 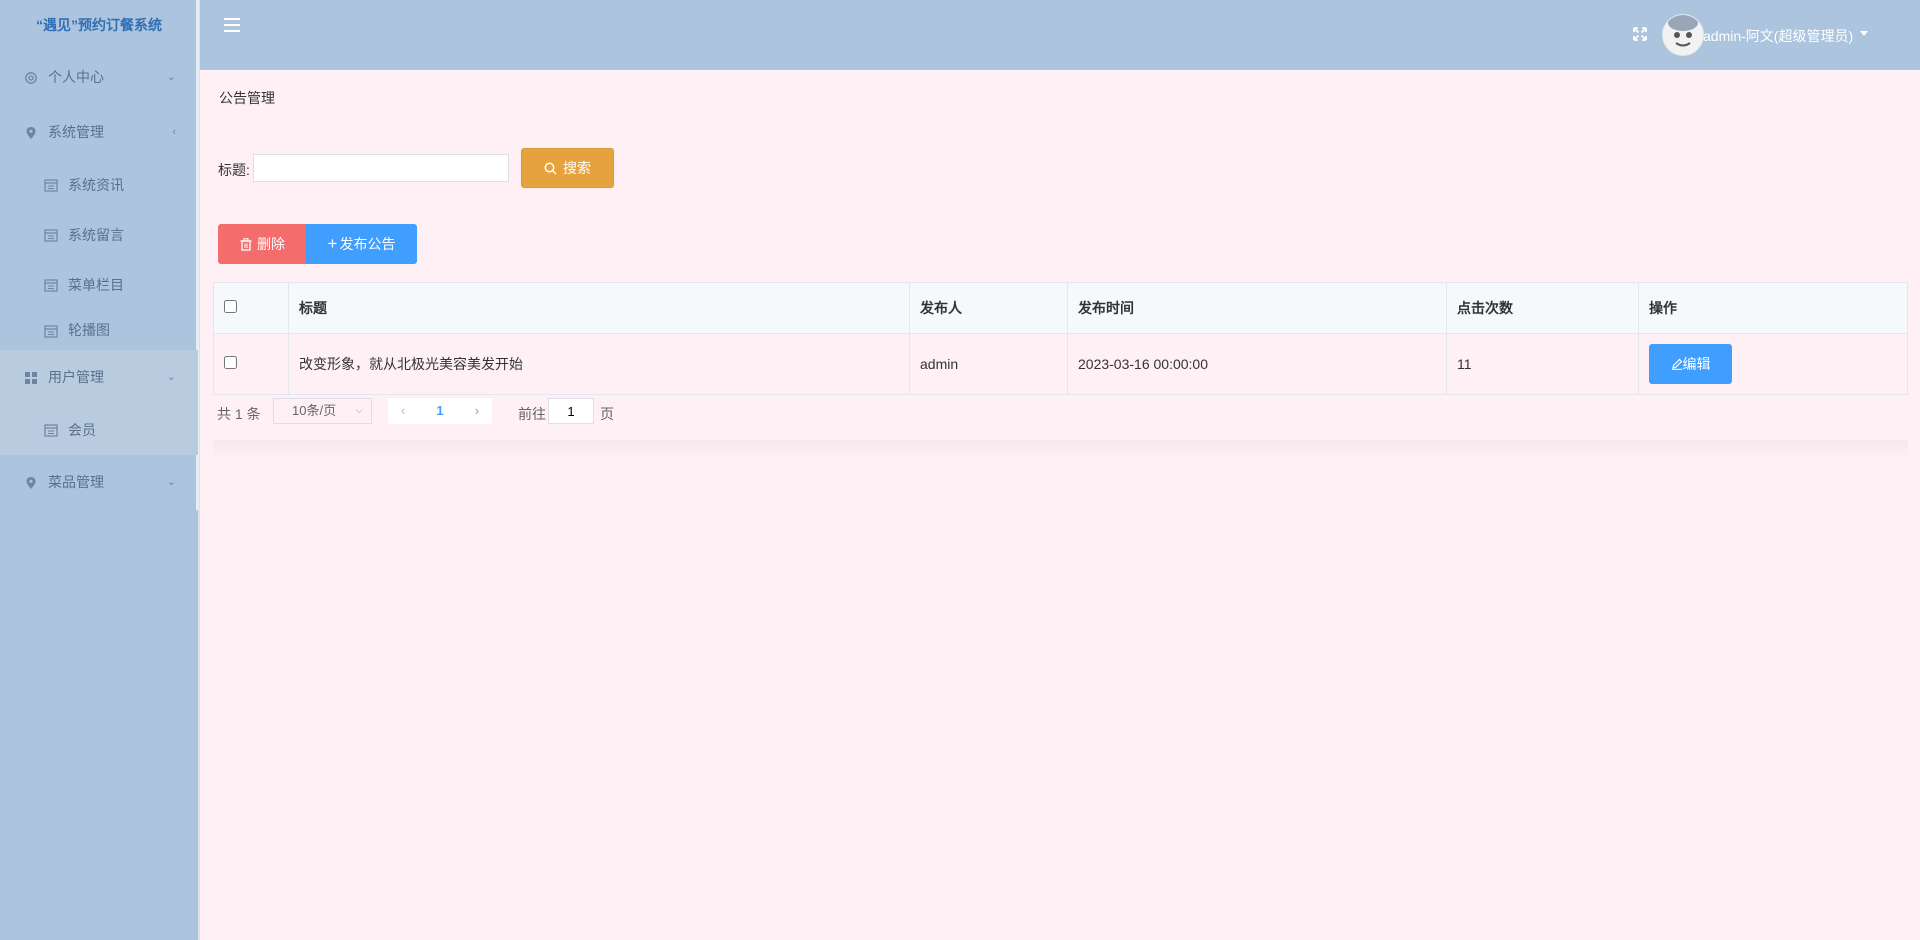 I want to click on next-page-button: ›, so click(x=477, y=411).